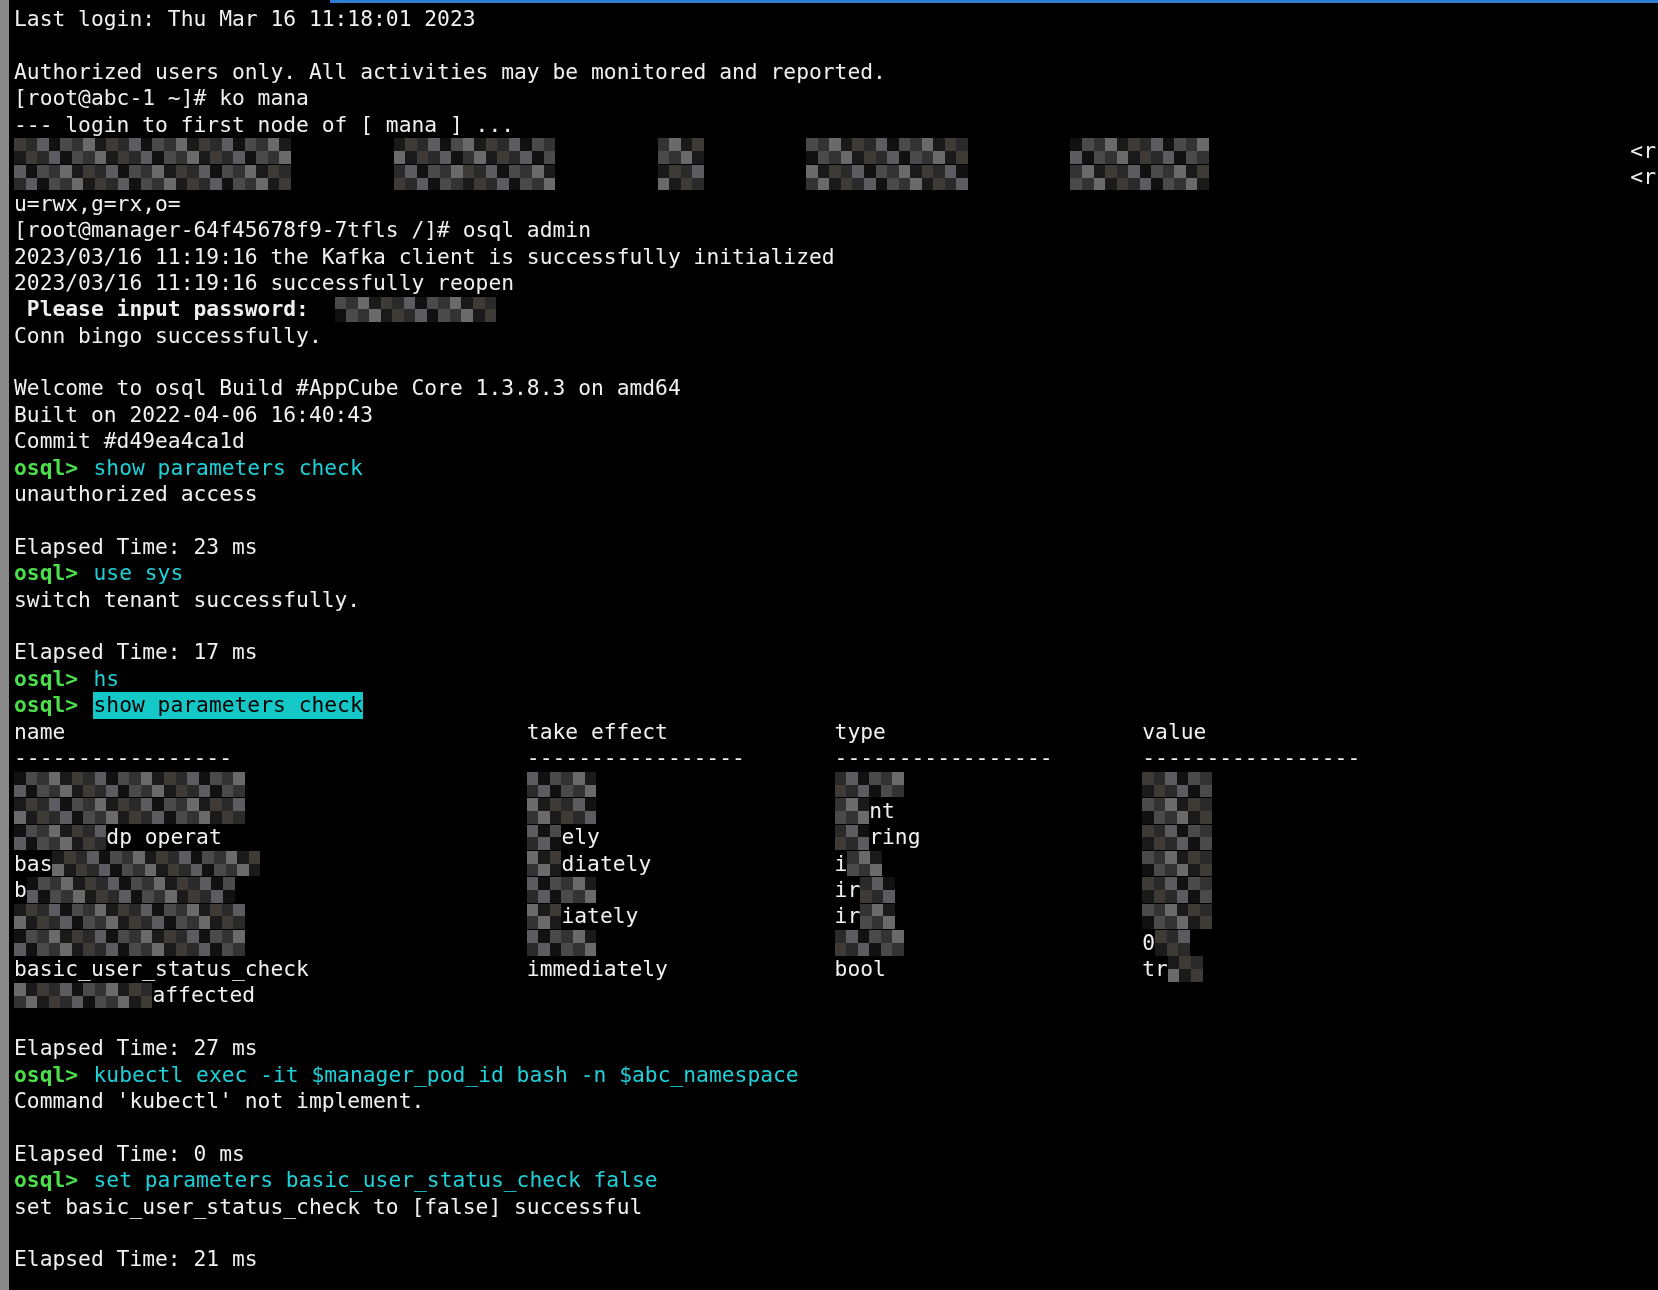  I want to click on terminal-line: Elapsed Time: 23 ms, so click(136, 547).